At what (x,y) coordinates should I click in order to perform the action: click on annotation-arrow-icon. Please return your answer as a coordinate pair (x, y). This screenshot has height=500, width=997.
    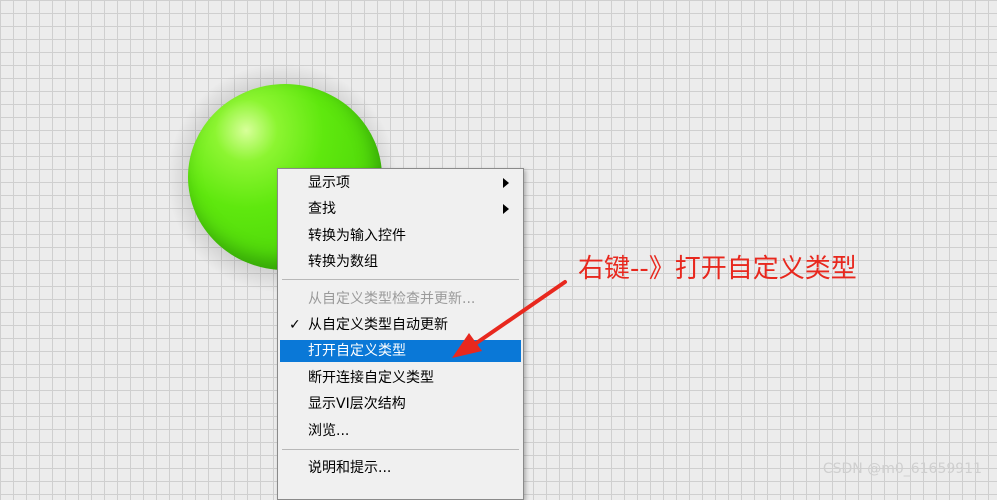
    Looking at the image, I should click on (509, 319).